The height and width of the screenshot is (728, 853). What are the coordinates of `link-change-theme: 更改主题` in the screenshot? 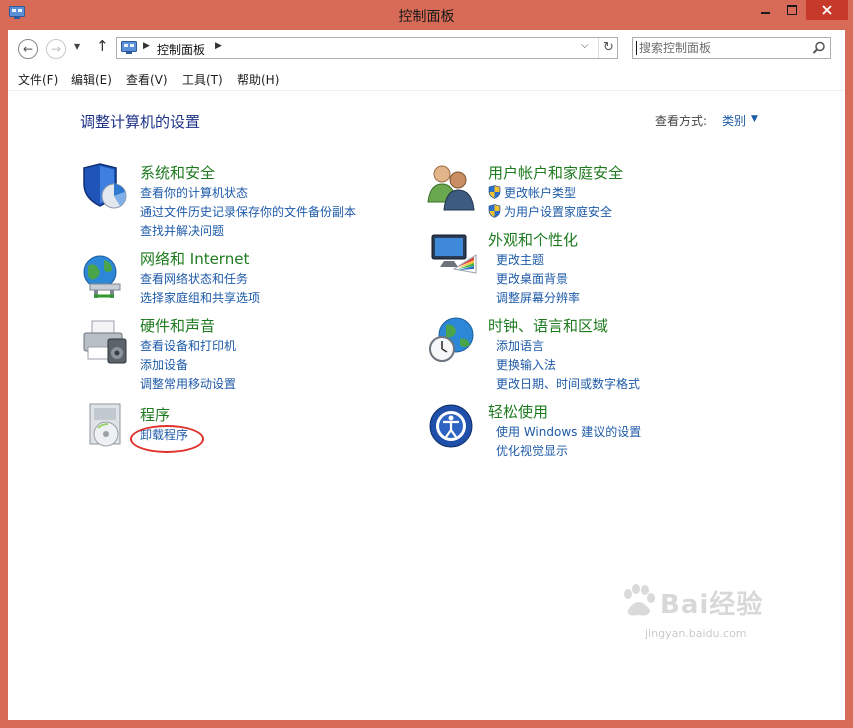 It's located at (520, 259).